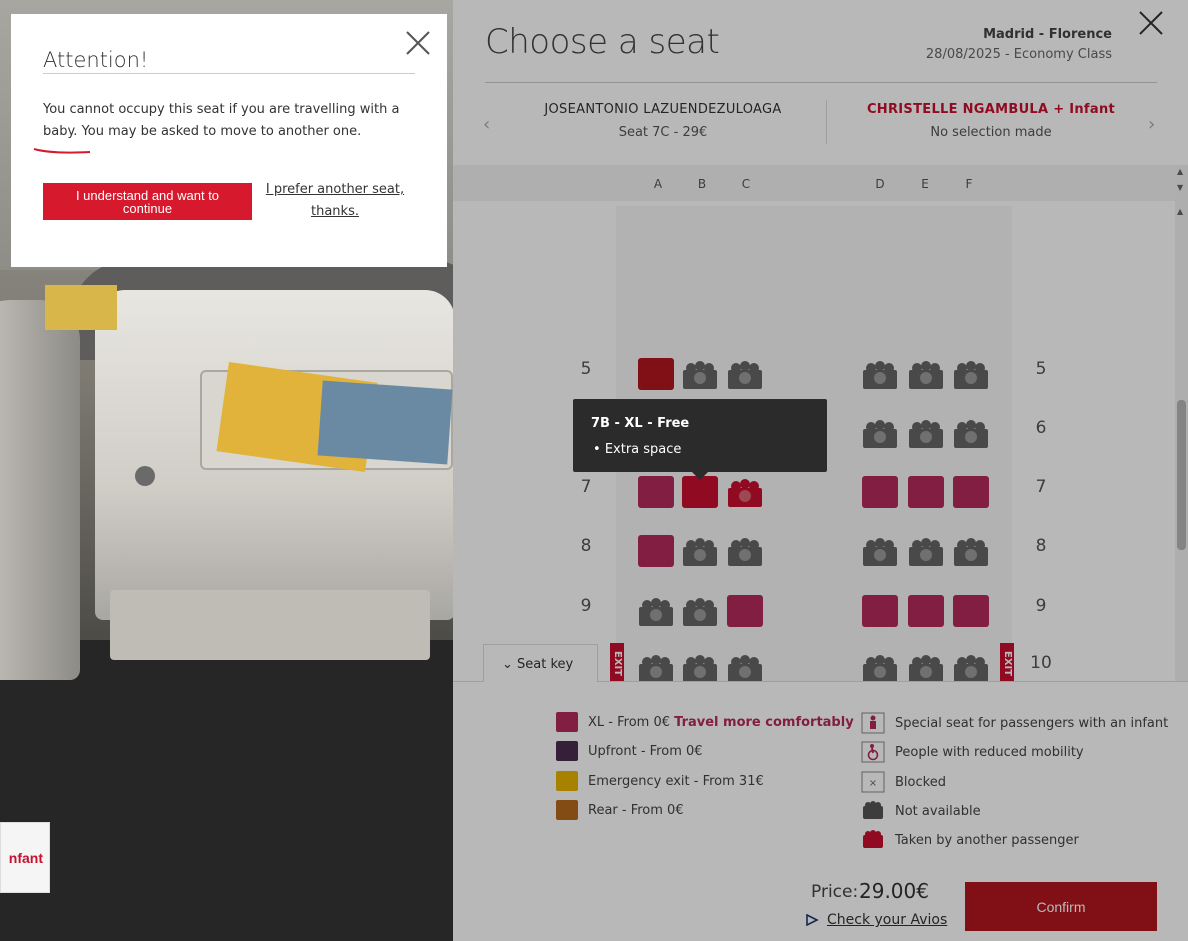 The height and width of the screenshot is (941, 1188). Describe the element at coordinates (656, 666) in the screenshot. I see `seat-10A` at that location.